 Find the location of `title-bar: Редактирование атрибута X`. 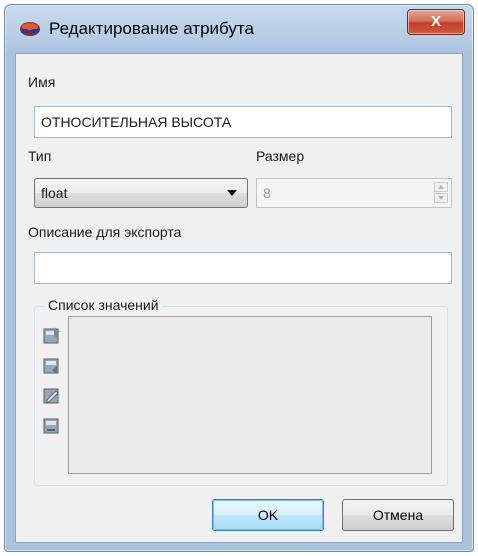

title-bar: Редактирование атрибута X is located at coordinates (239, 29).